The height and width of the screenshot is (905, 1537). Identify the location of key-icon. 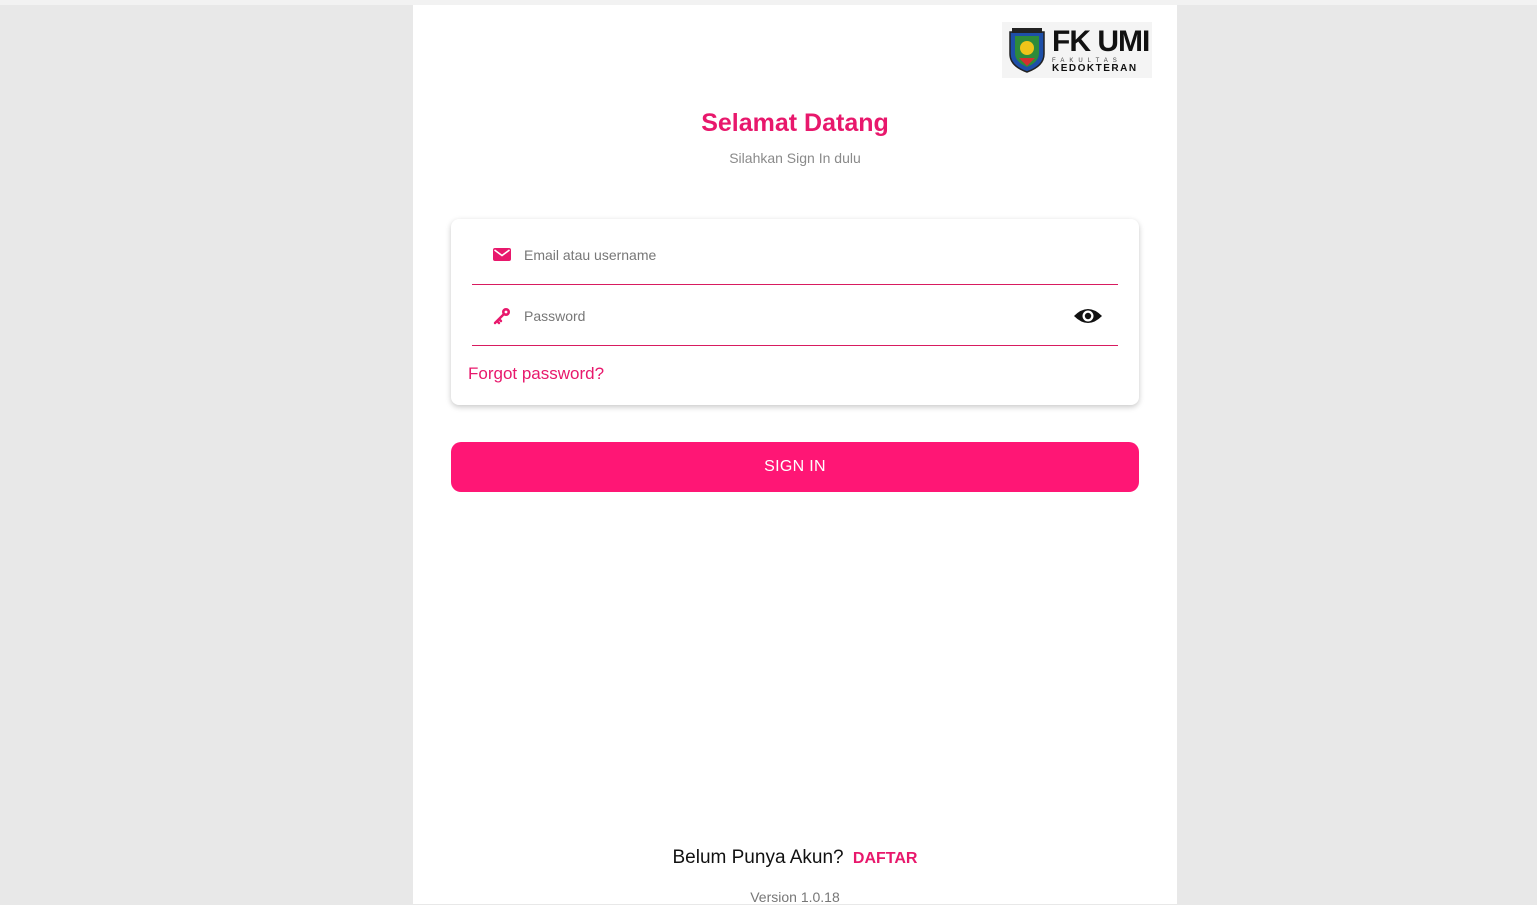
(501, 316).